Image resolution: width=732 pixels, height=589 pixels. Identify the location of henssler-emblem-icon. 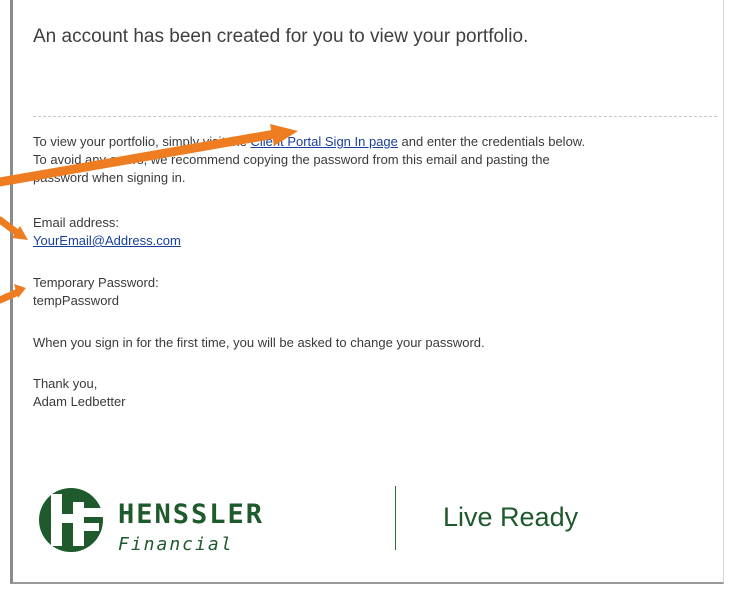
(71, 520).